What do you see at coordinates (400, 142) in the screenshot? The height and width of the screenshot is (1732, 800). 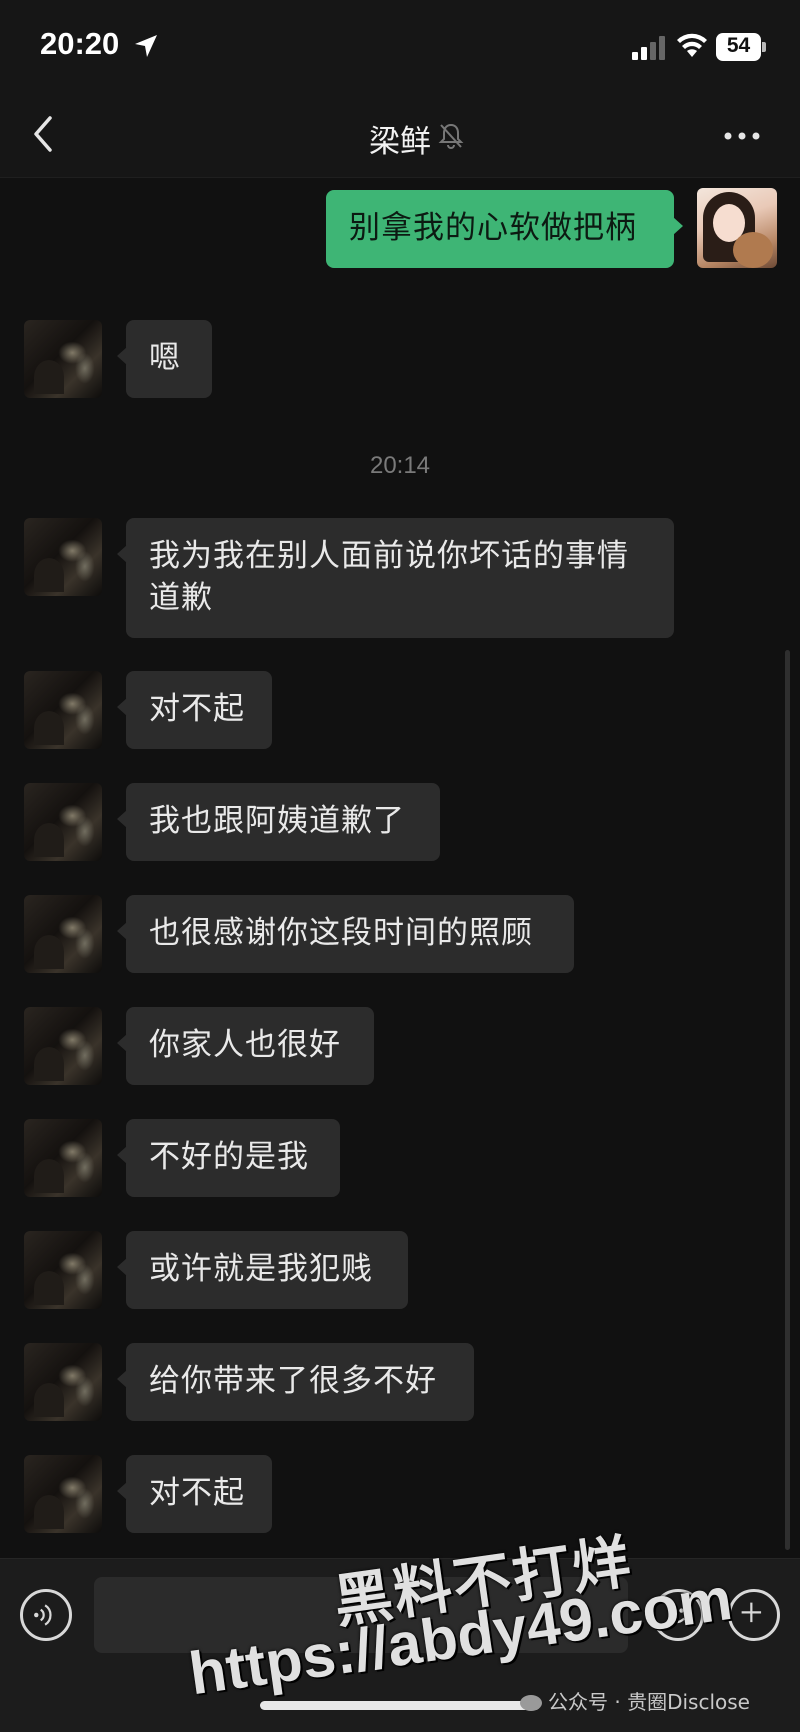 I see `chat-title: 梁鲜` at bounding box center [400, 142].